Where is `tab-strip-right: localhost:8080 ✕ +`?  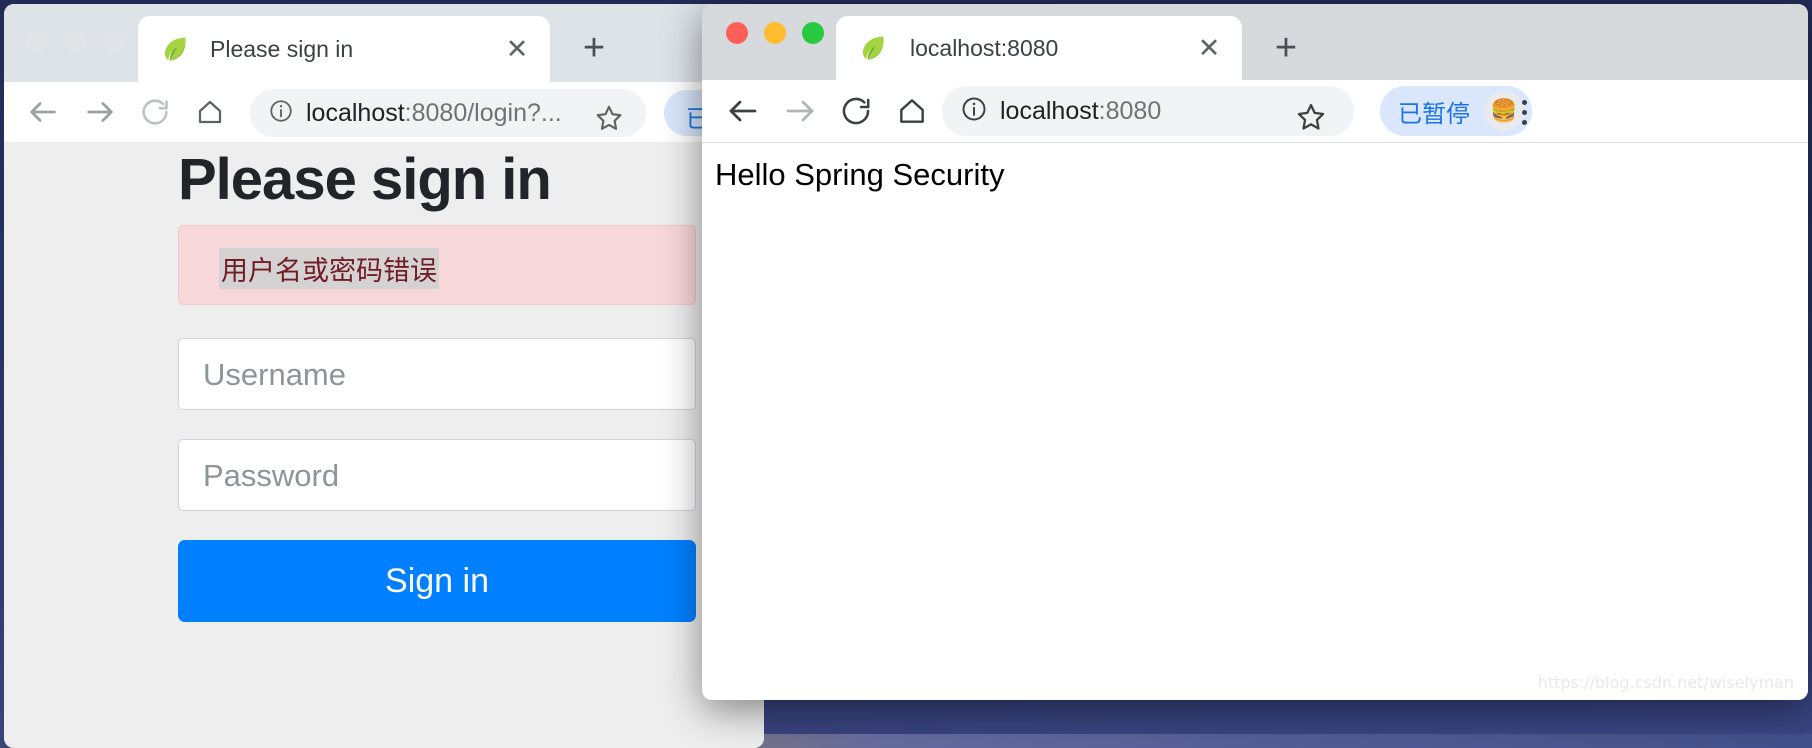 tab-strip-right: localhost:8080 ✕ + is located at coordinates (1255, 42).